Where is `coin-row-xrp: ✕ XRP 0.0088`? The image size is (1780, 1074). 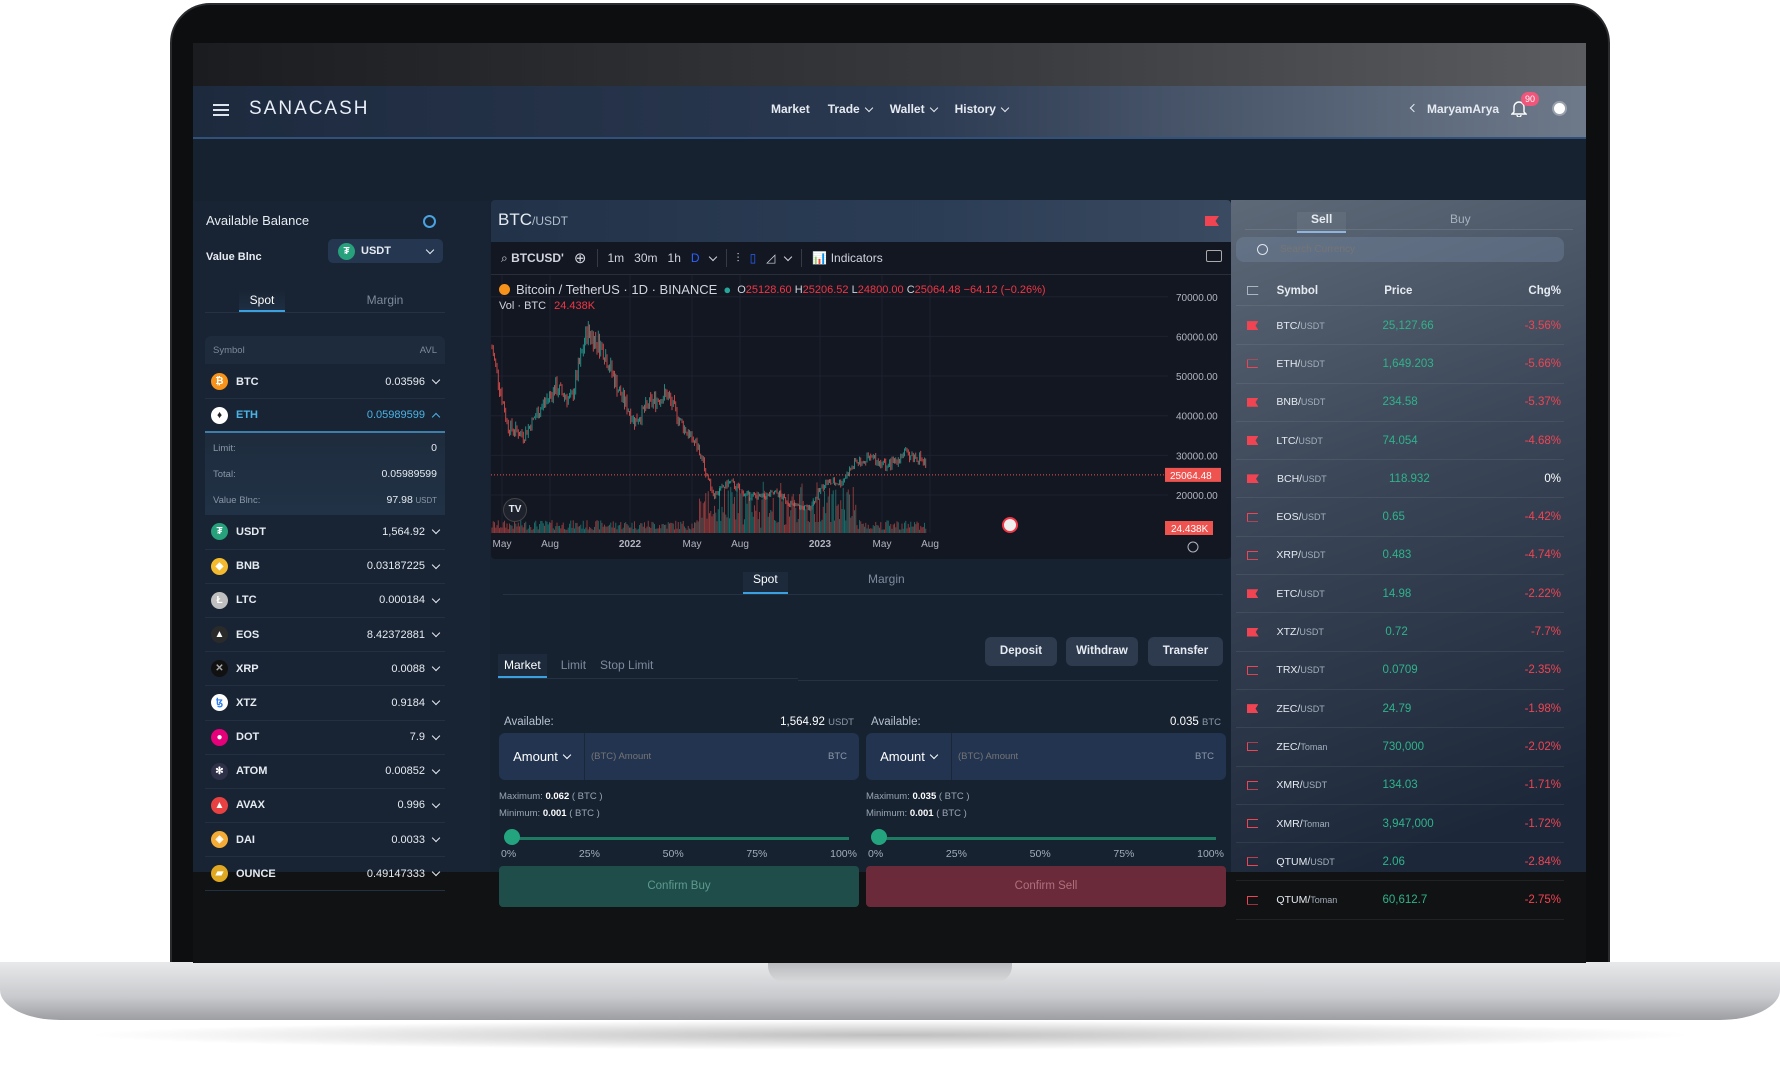
coin-row-xrp: ✕ XRP 0.0088 is located at coordinates (325, 669).